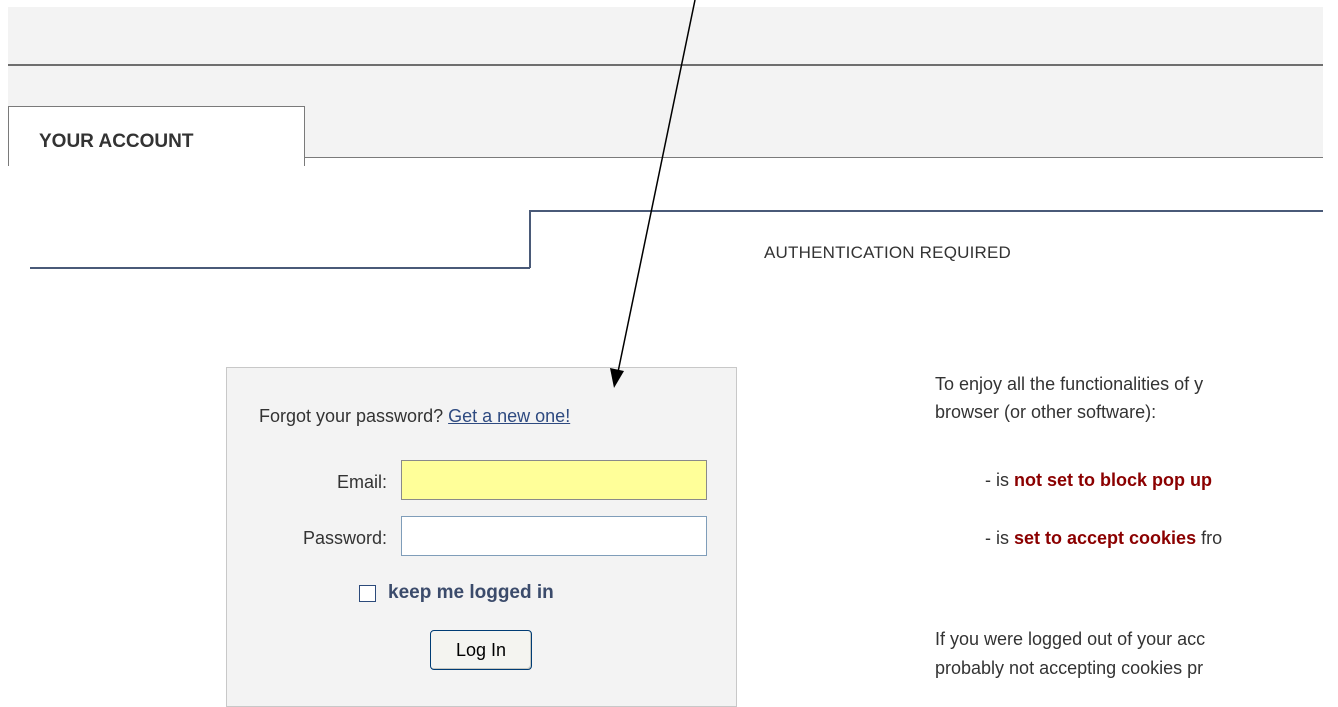 This screenshot has width=1338, height=707. Describe the element at coordinates (1070, 639) in the screenshot. I see `info-line: If you were logged out of your acc` at that location.